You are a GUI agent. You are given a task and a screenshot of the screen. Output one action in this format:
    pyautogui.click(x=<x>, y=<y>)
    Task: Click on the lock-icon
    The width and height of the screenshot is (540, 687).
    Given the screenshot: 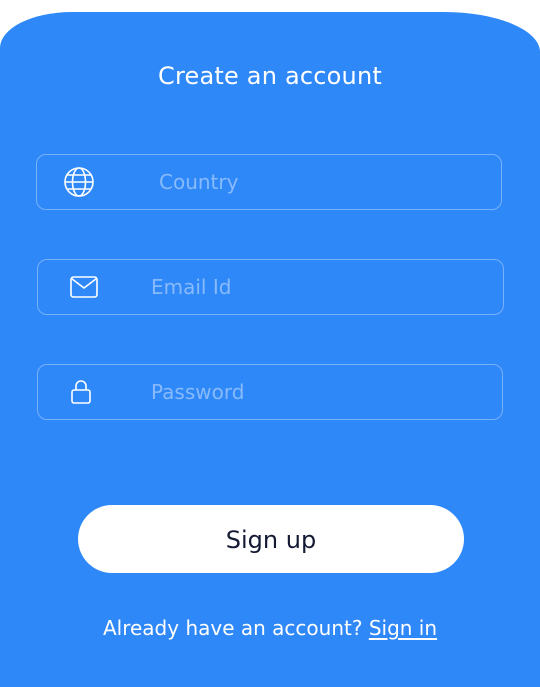 What is the action you would take?
    pyautogui.click(x=81, y=392)
    